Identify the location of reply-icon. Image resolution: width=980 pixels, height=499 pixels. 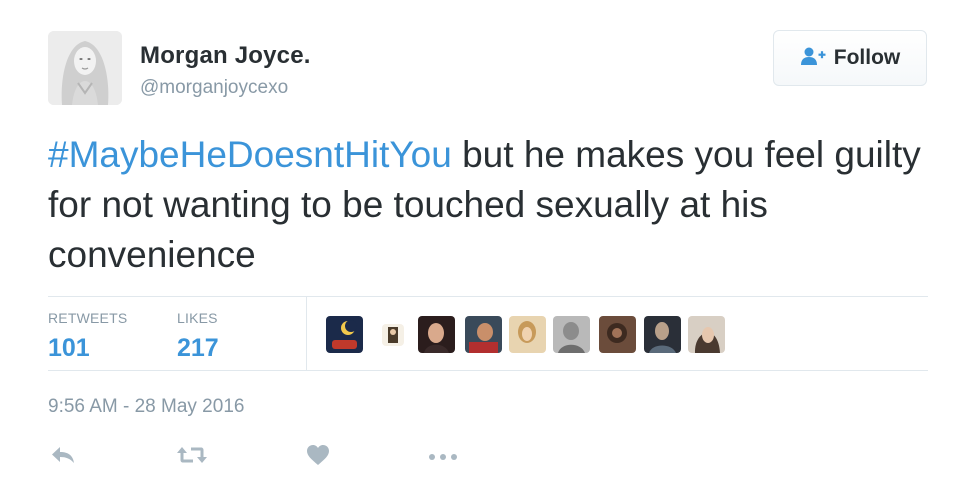
(63, 457).